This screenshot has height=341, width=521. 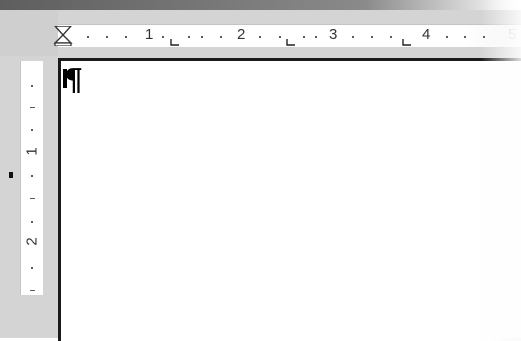 What do you see at coordinates (501, 169) in the screenshot?
I see `right-fade-overlay` at bounding box center [501, 169].